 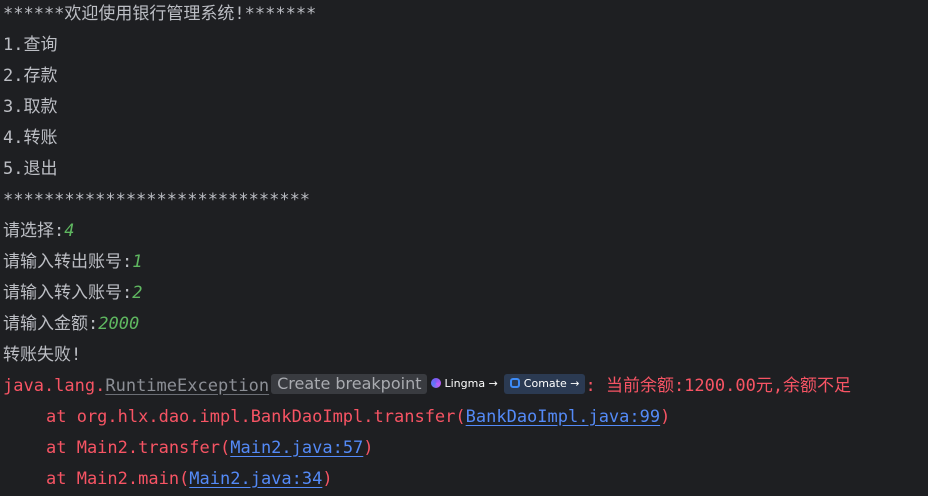 I want to click on to-account-input-value: 2, so click(x=137, y=293).